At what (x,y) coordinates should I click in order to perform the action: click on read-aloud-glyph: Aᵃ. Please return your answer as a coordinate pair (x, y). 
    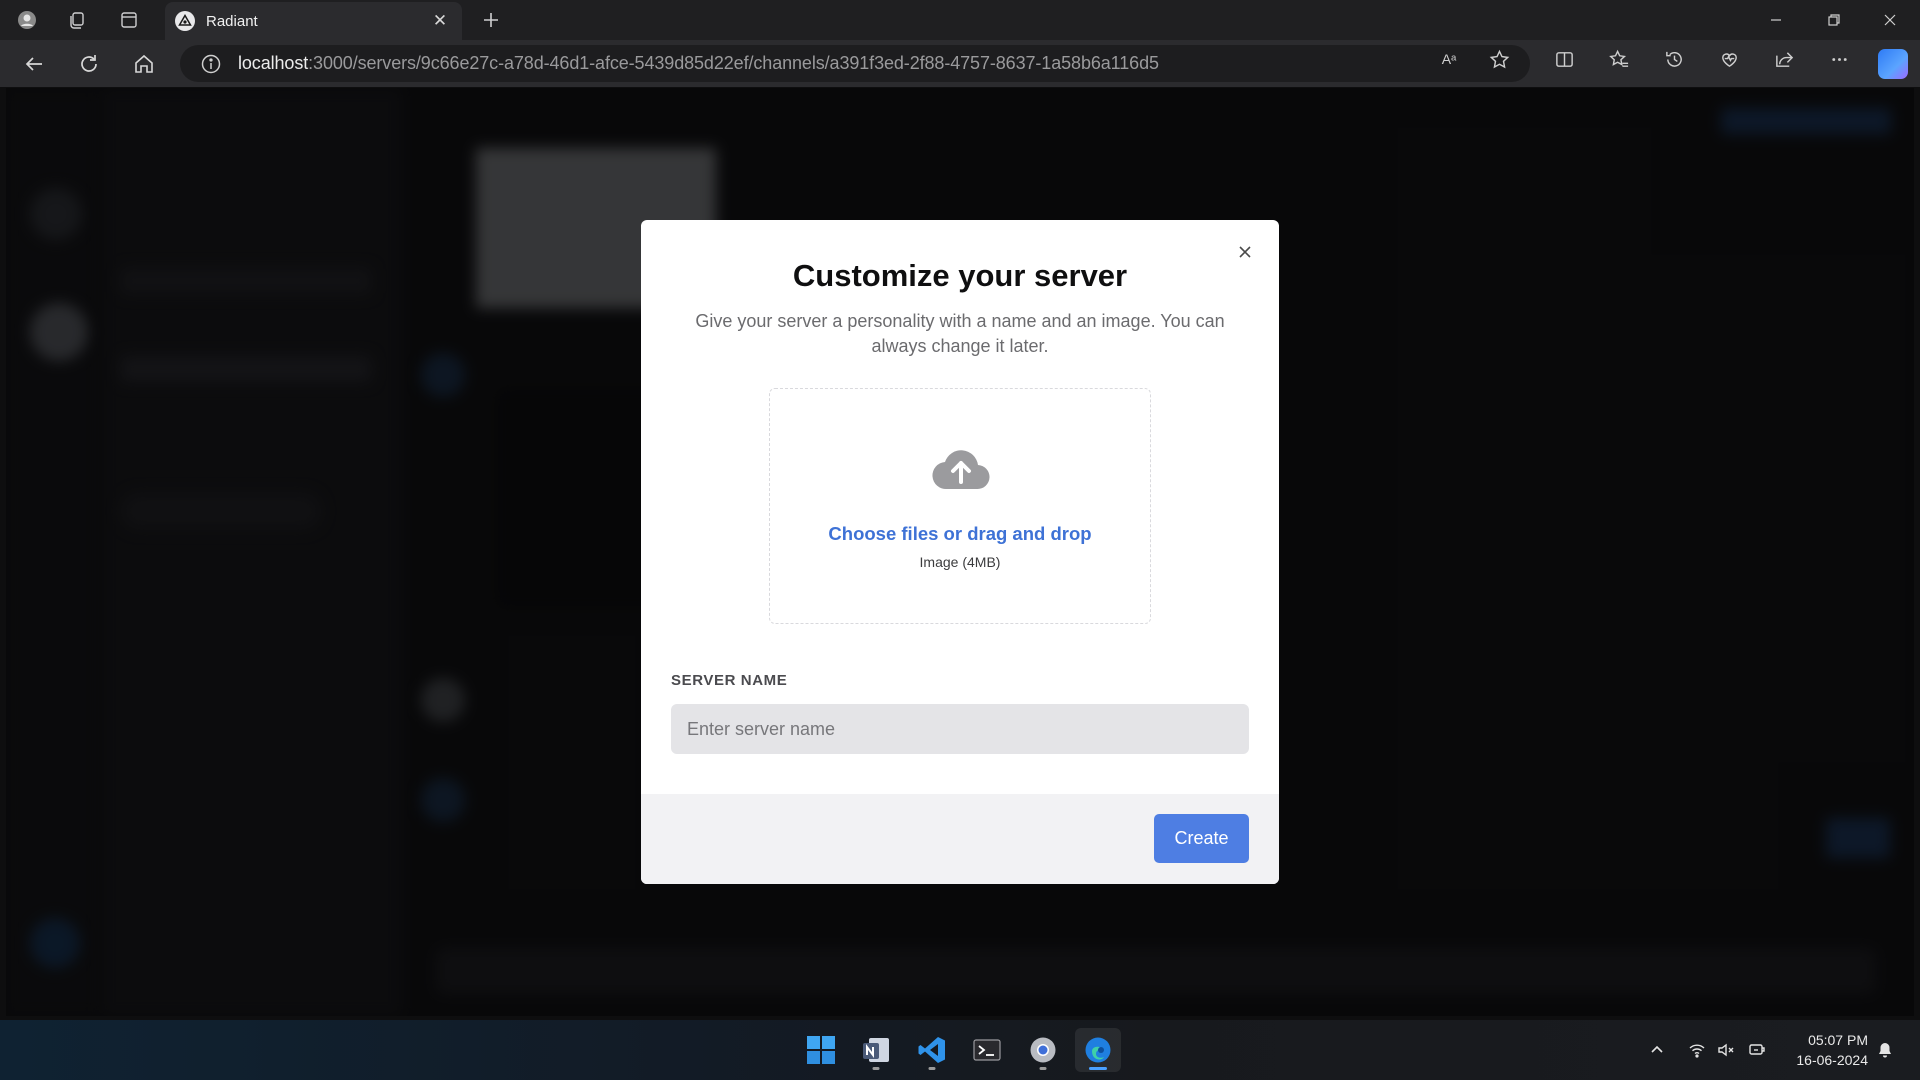
    Looking at the image, I should click on (1449, 59).